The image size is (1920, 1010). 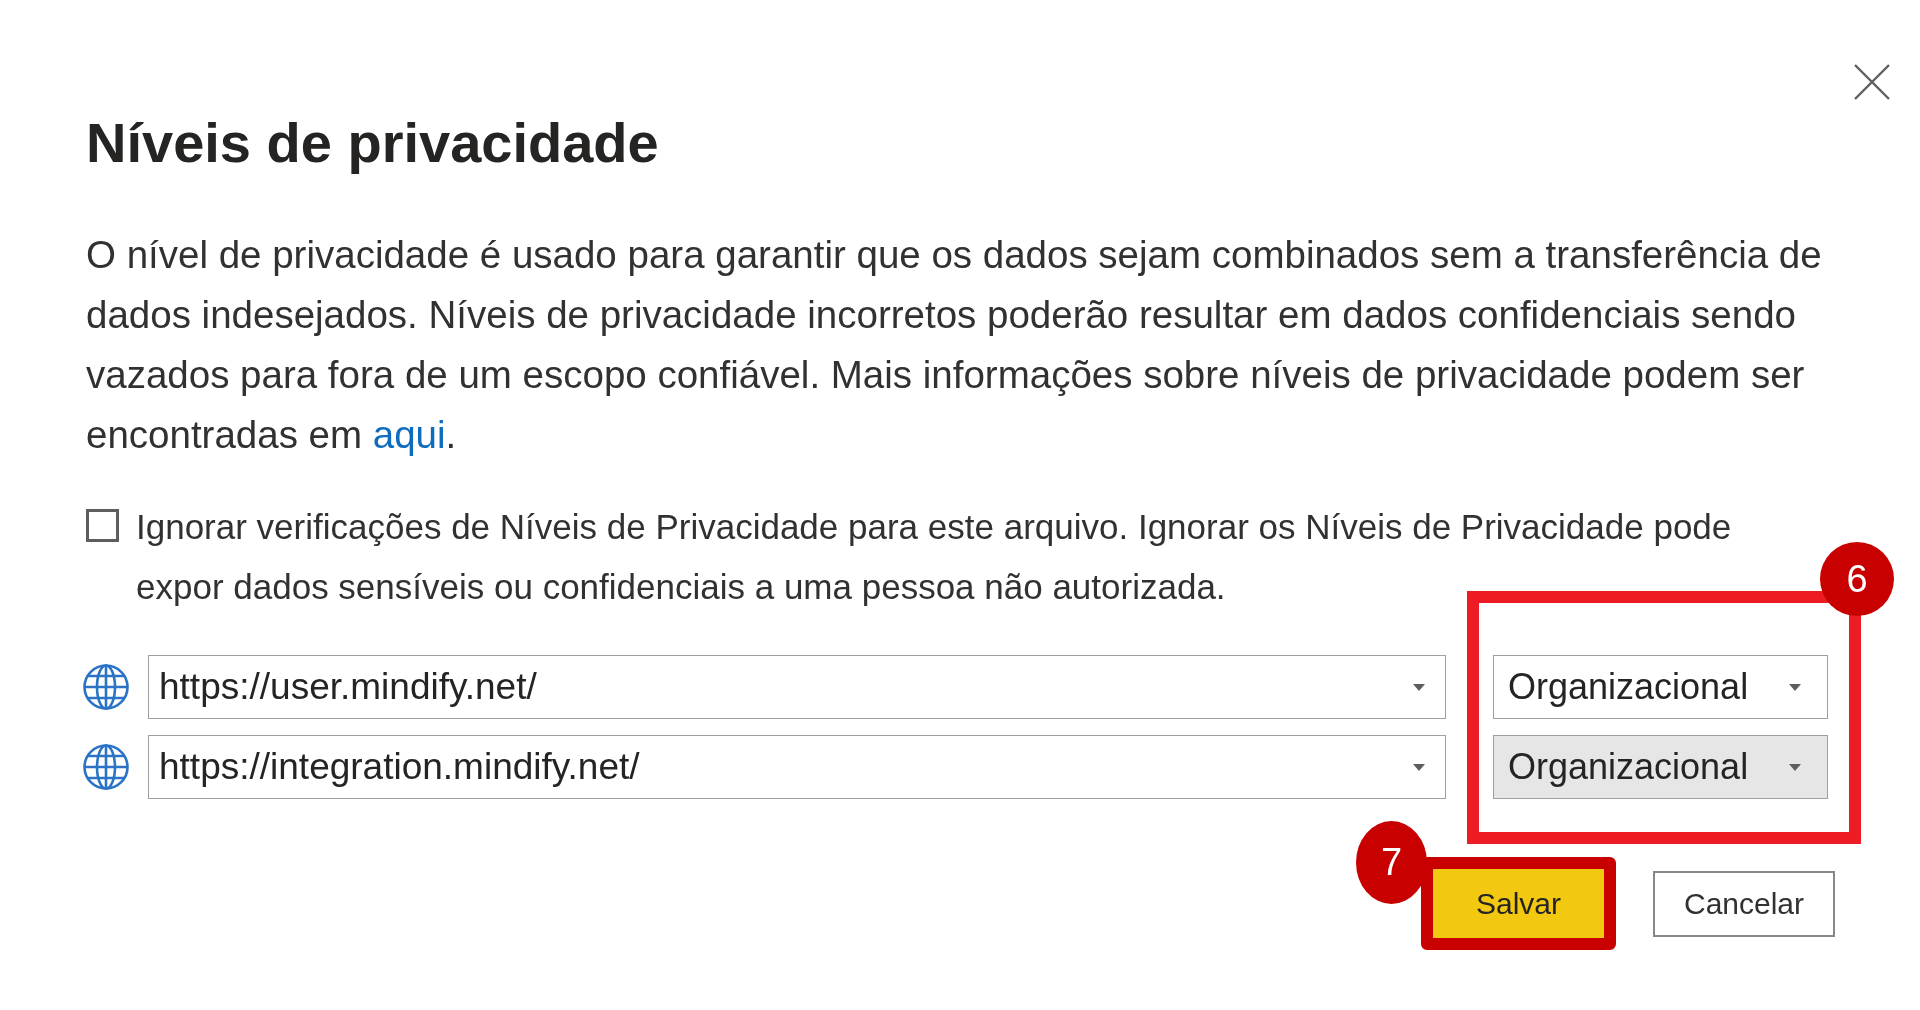 I want to click on close-button, so click(x=1872, y=82).